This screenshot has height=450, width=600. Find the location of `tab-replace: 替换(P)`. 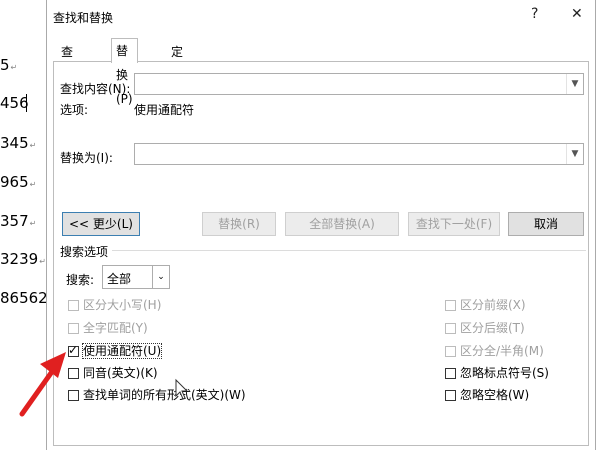

tab-replace: 替换(P) is located at coordinates (124, 72).